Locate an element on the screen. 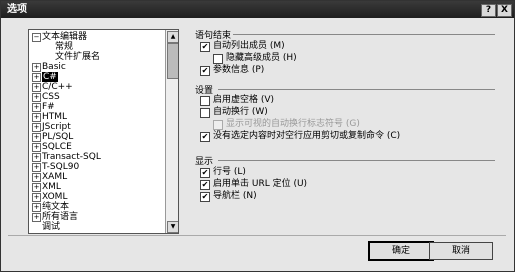  option-label: 参数信息 (P) is located at coordinates (238, 70).